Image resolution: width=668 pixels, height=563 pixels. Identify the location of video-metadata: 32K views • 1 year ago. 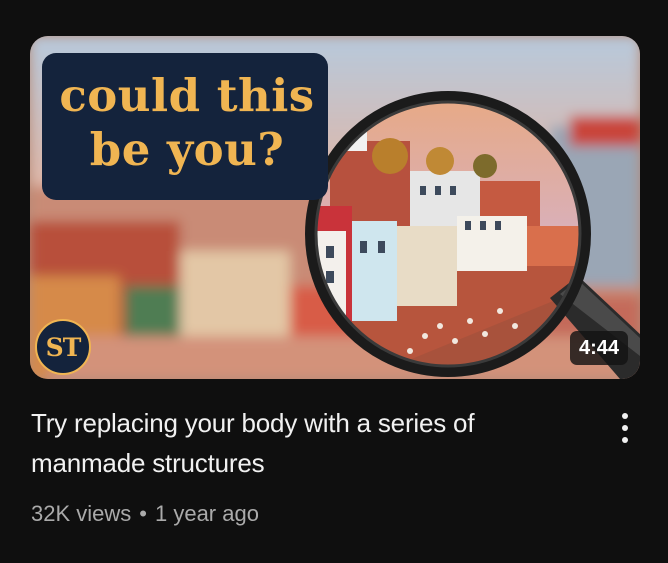
(145, 514).